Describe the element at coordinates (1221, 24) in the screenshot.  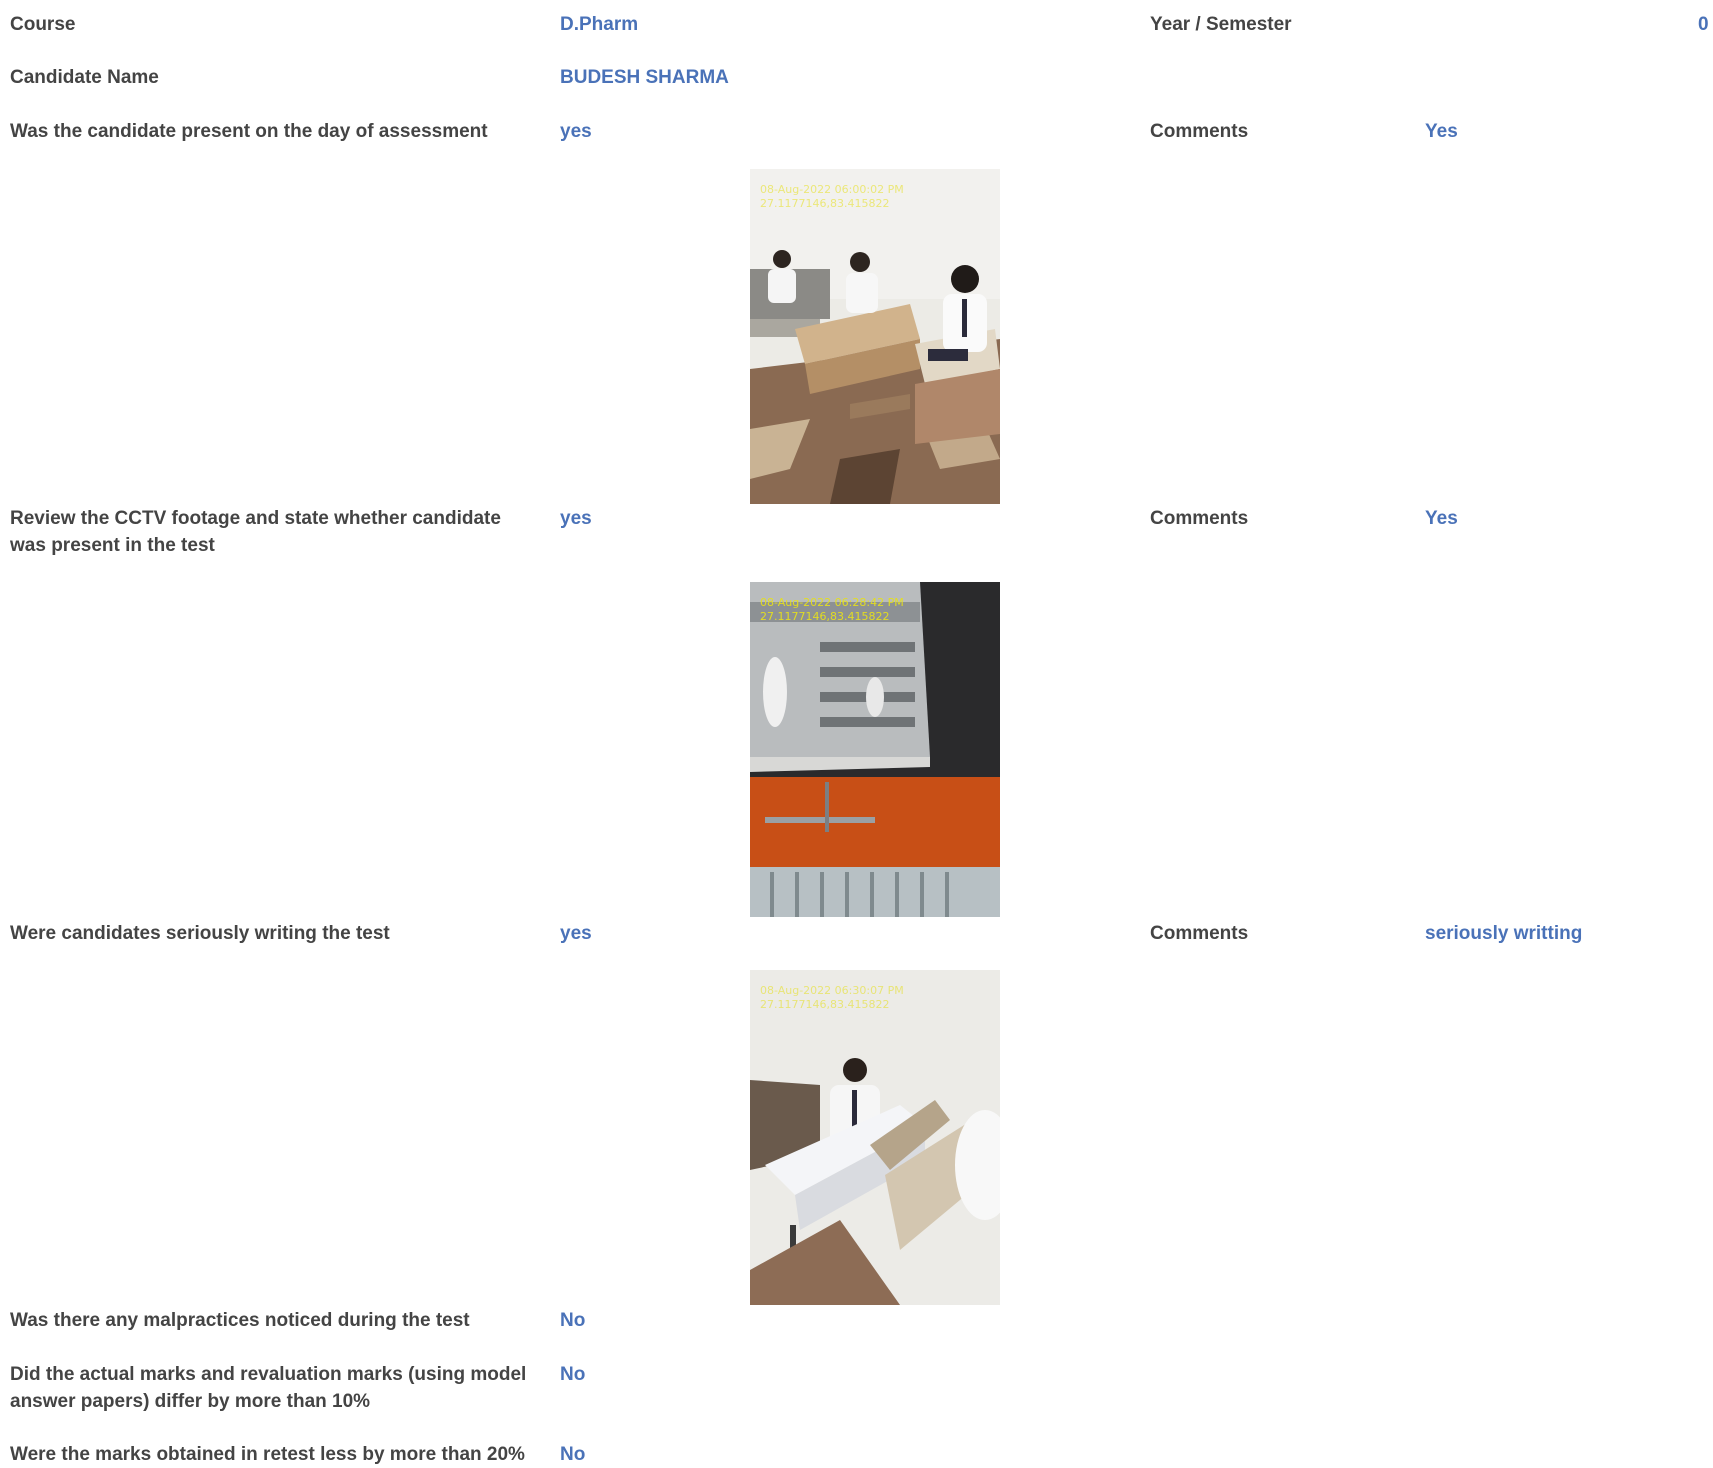
I see `year-semester-label: Year / Semester` at that location.